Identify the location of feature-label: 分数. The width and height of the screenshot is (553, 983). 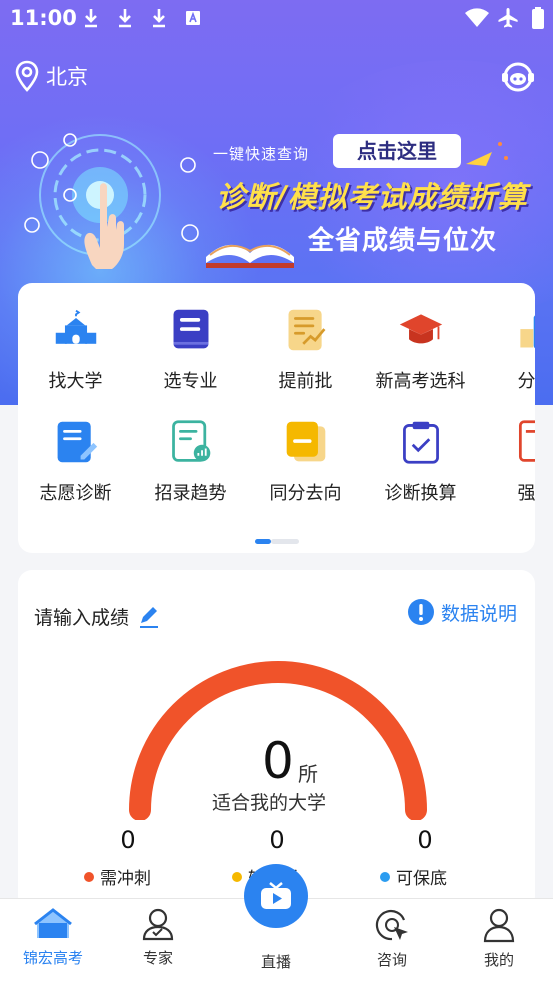
(526, 381).